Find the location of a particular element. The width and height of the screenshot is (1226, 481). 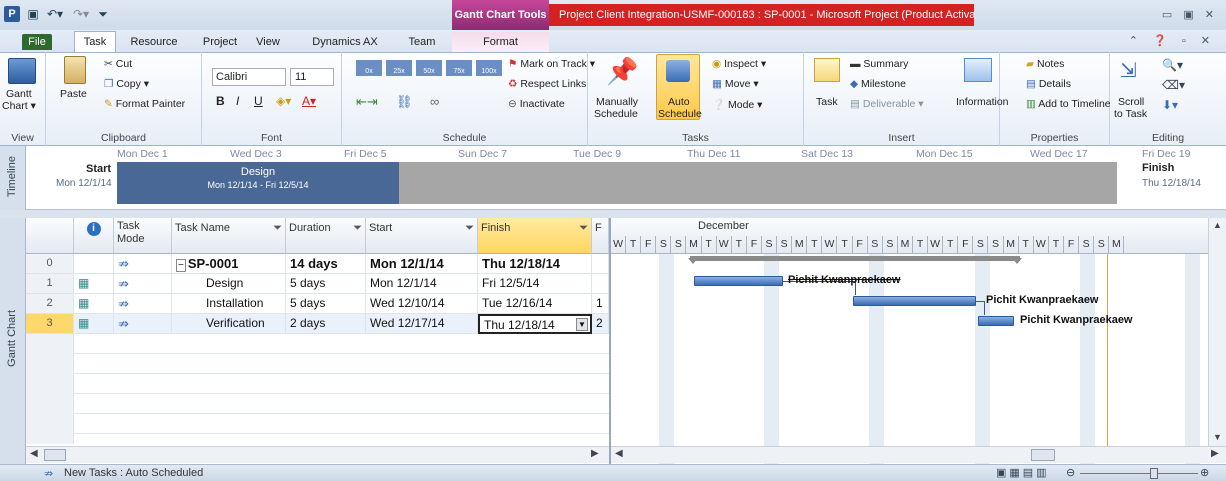

tab-team: Team is located at coordinates (422, 42).